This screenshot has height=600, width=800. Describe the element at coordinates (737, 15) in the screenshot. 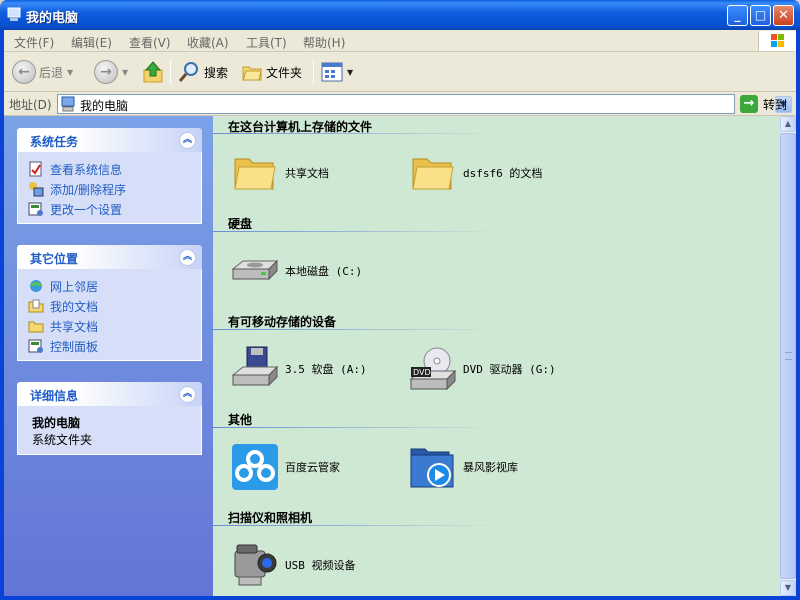

I see `minimize-button: _` at that location.